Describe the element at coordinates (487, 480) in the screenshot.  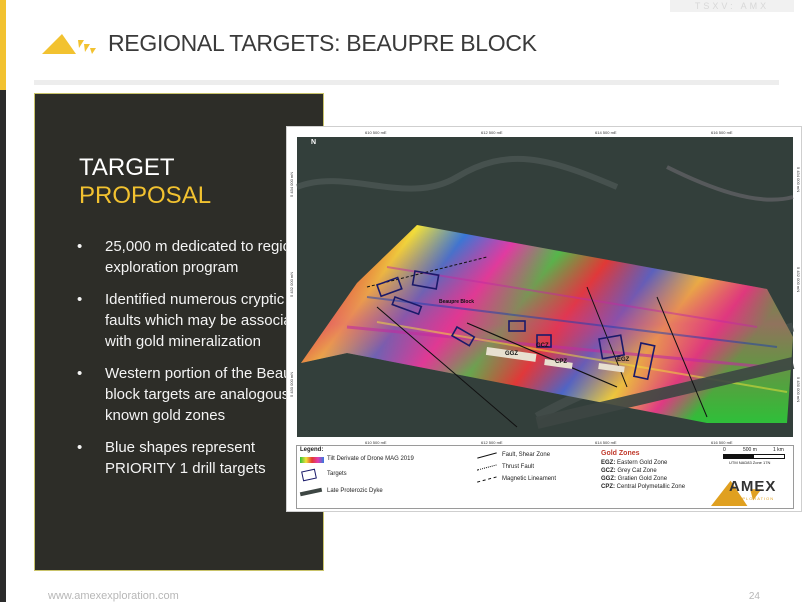
I see `lineament-swatch-icon` at that location.